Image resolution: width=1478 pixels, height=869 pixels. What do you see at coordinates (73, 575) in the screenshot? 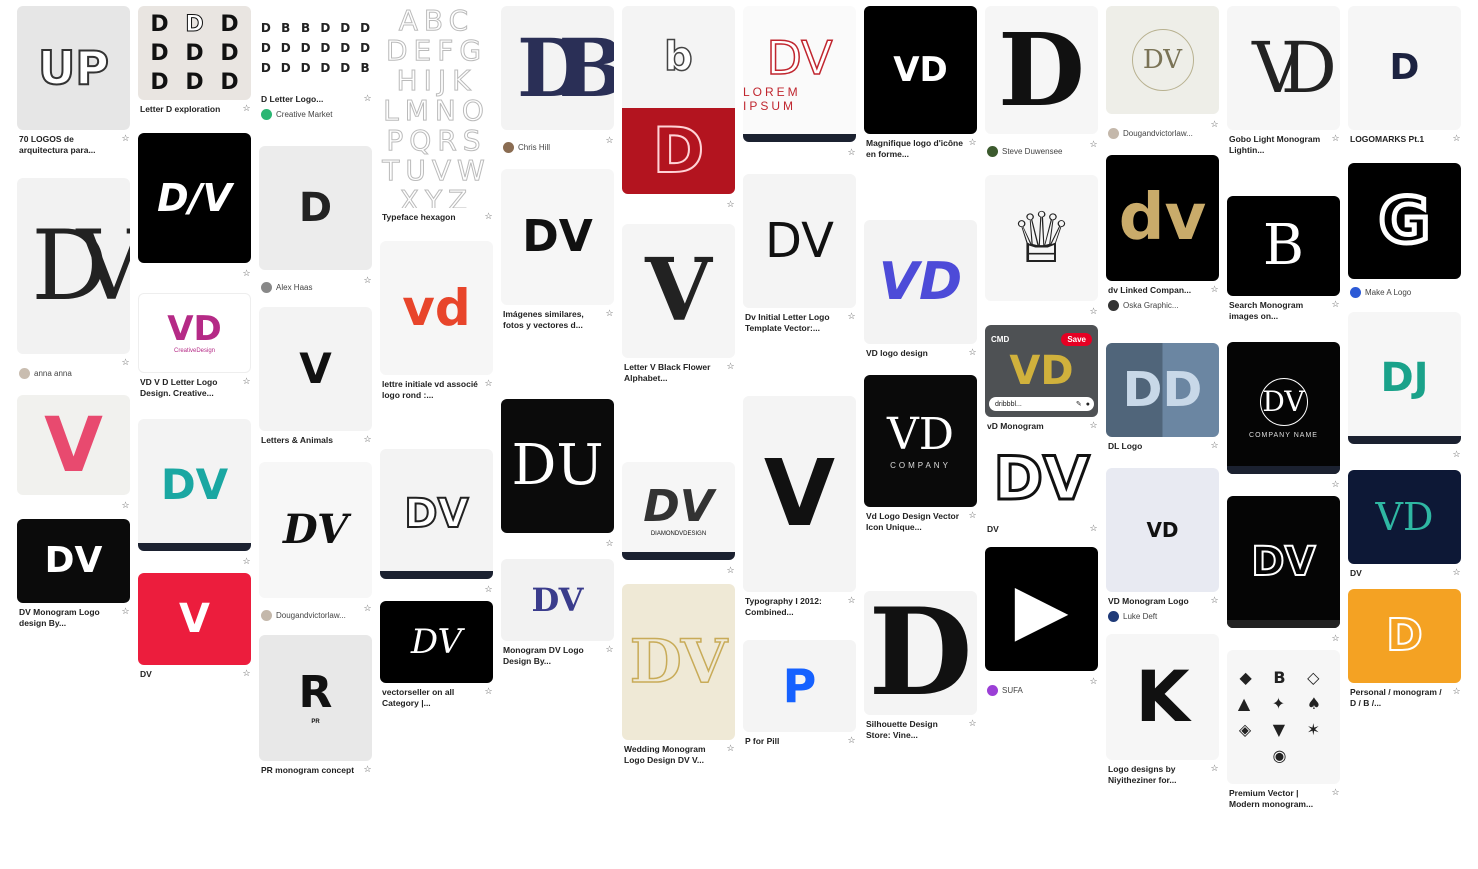
I see `pin-card: DV DV Monogram Logo design By... ☆` at bounding box center [73, 575].